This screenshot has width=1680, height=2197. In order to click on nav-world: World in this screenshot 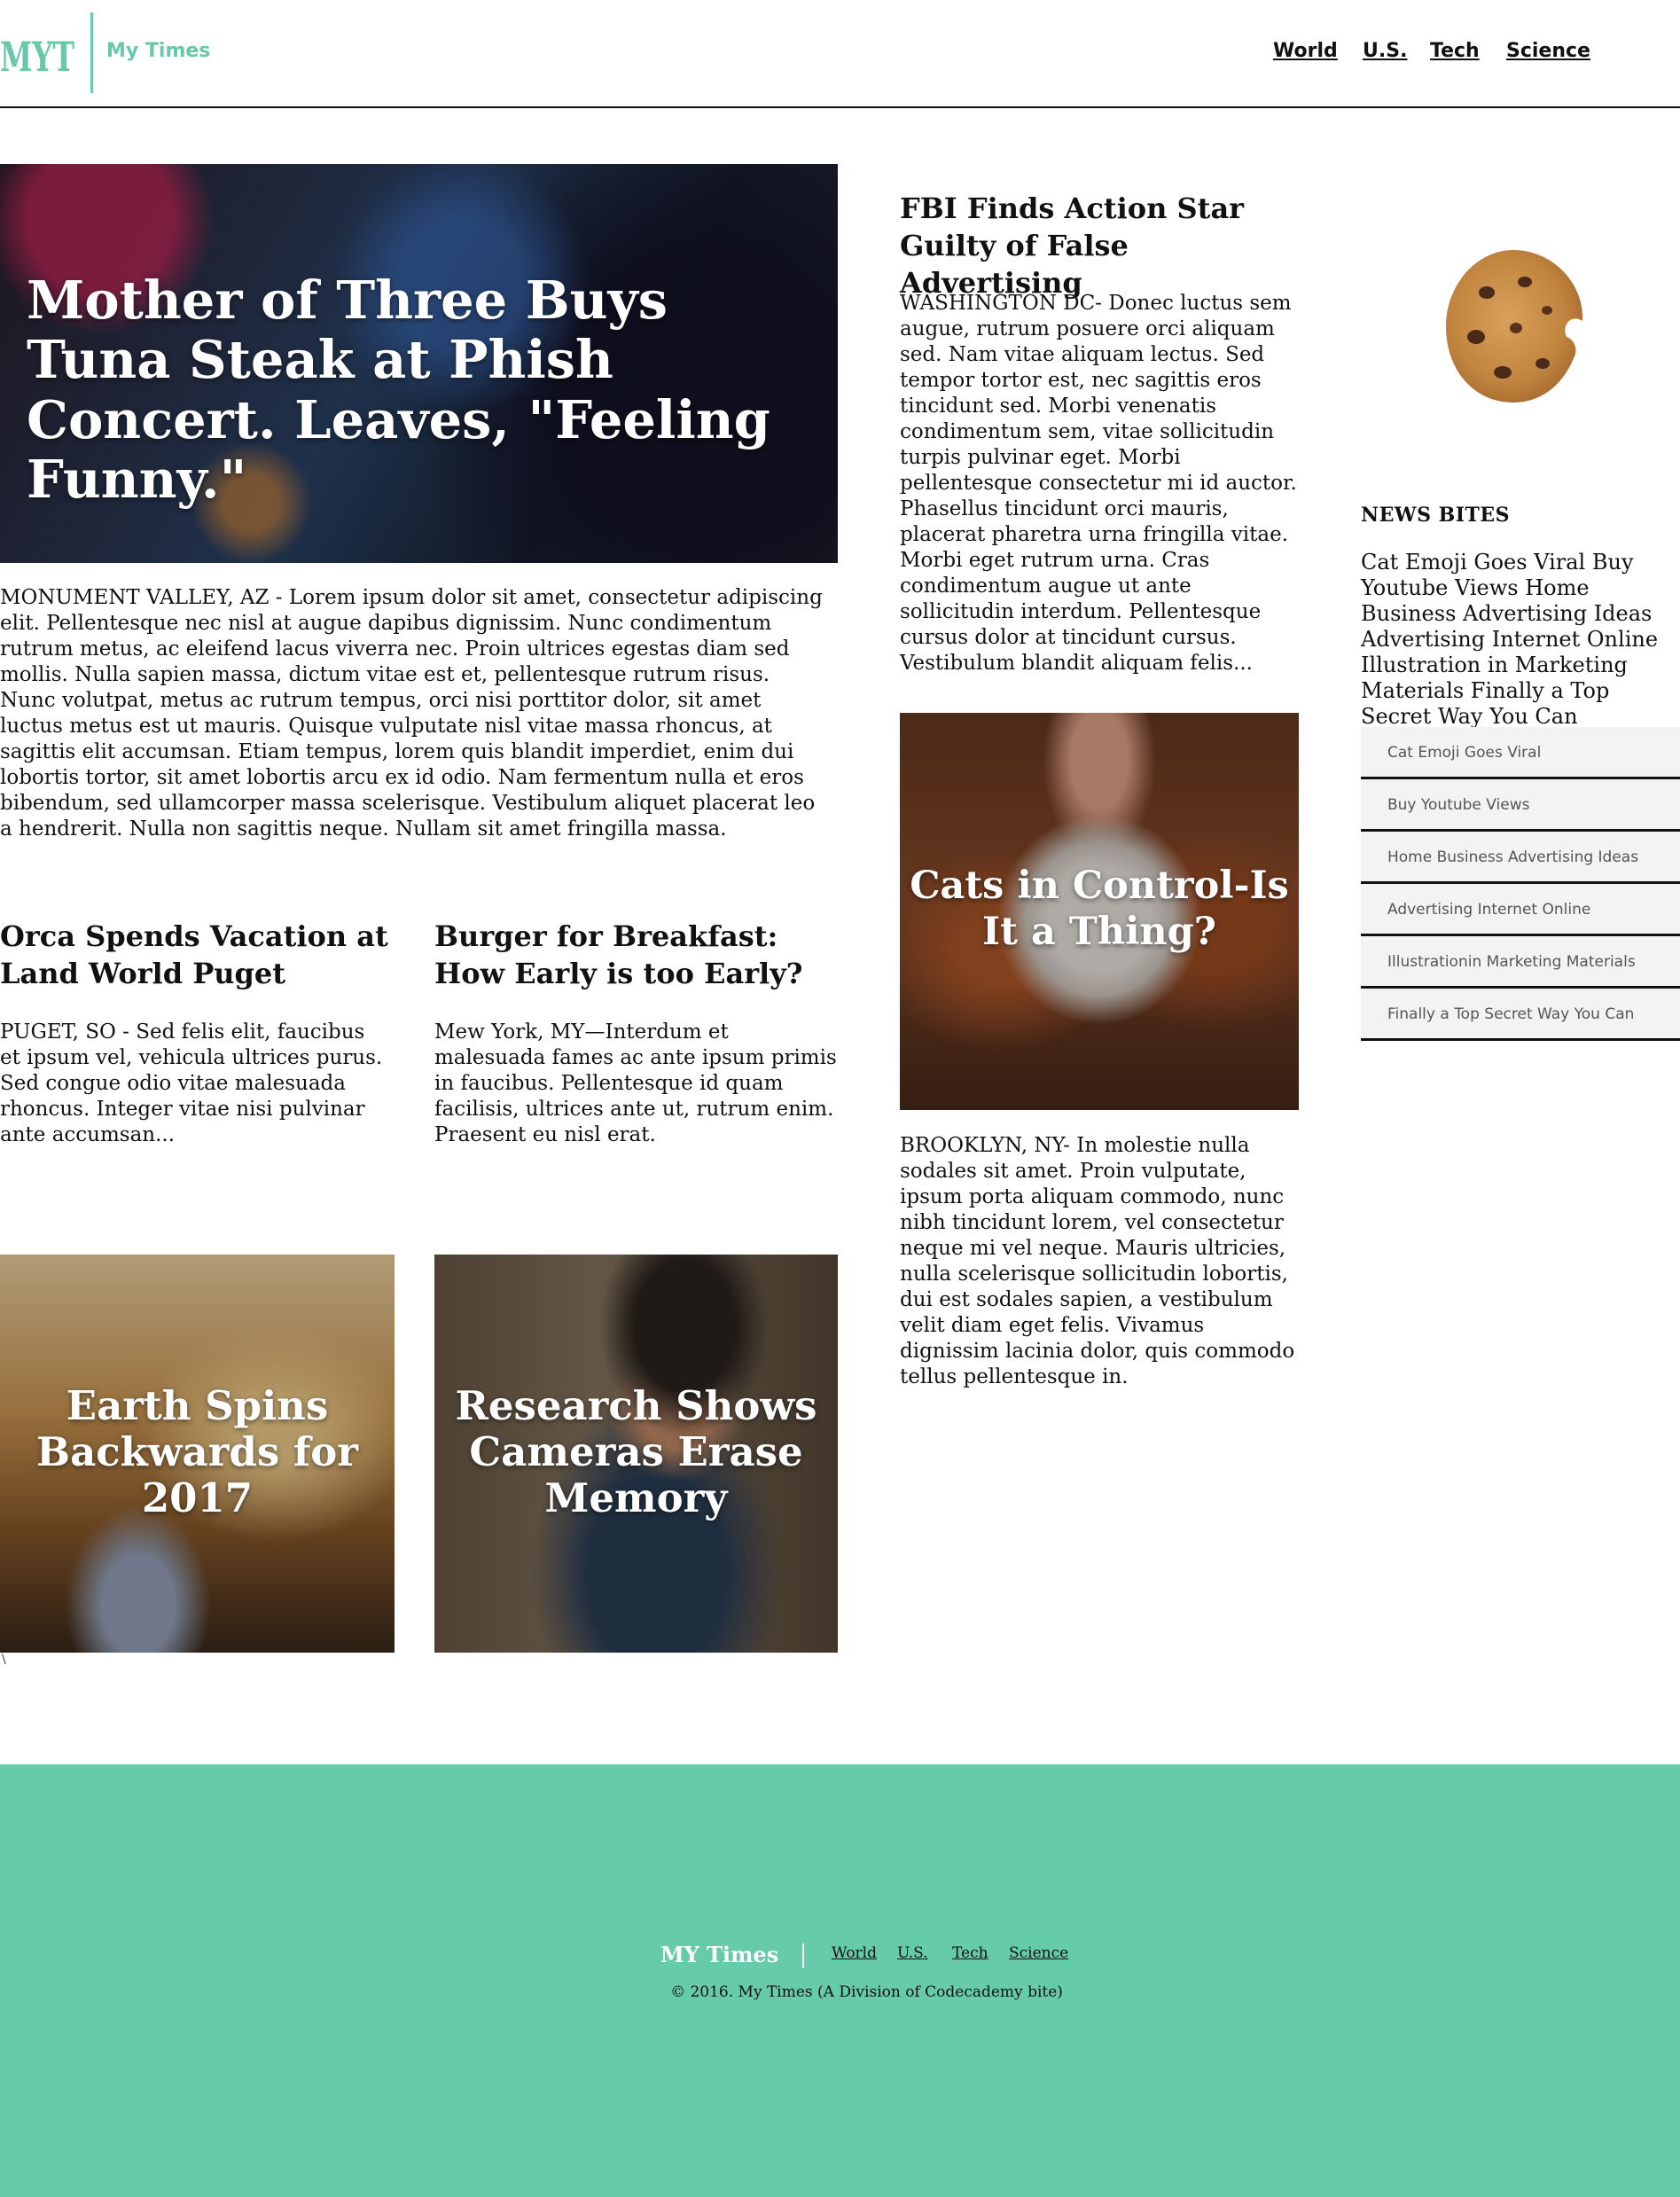, I will do `click(1305, 51)`.